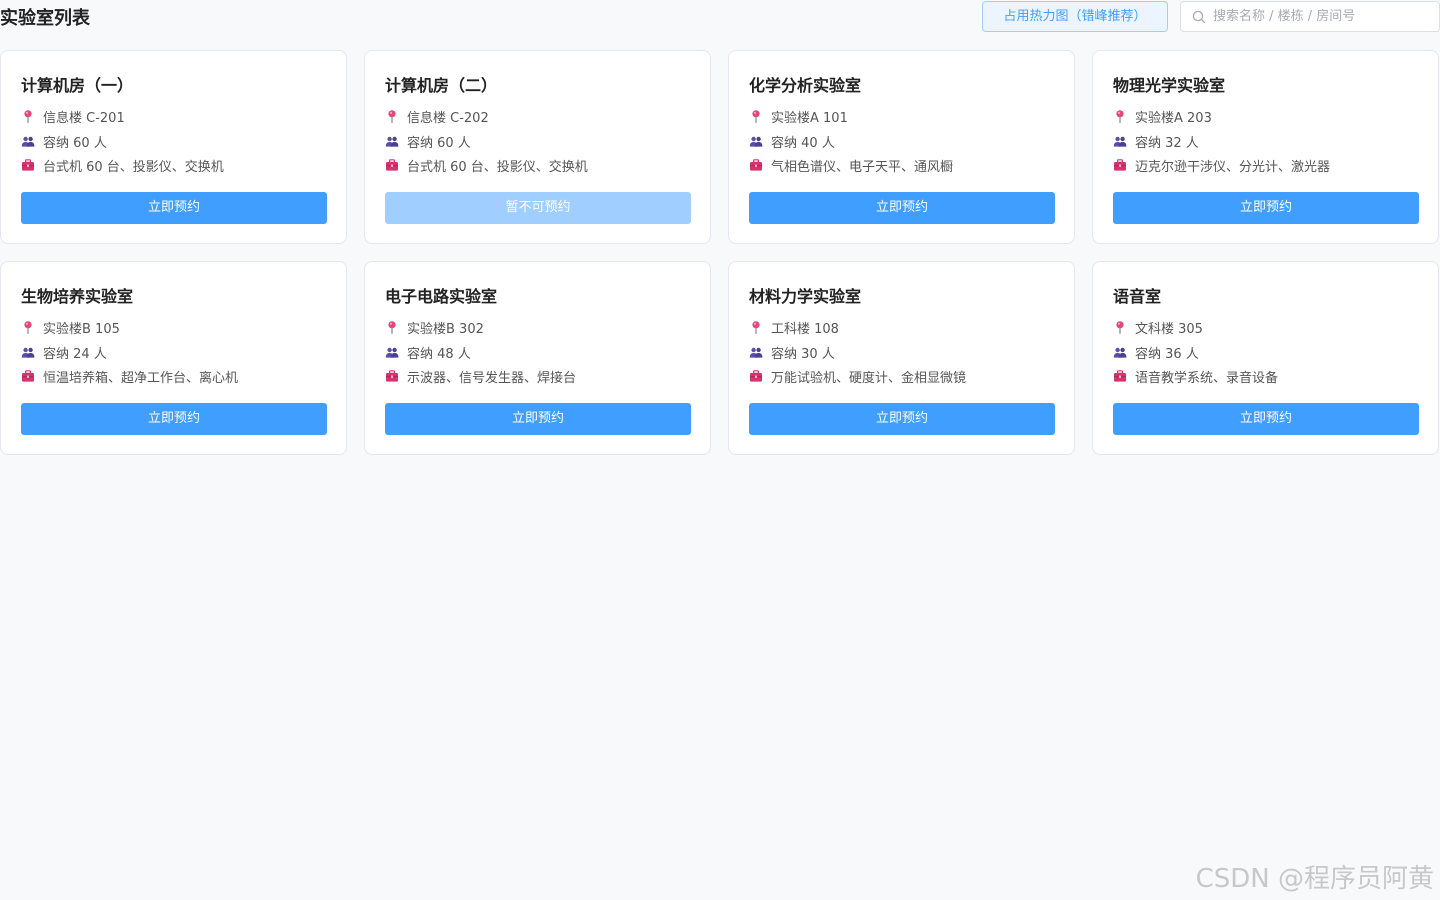 The height and width of the screenshot is (900, 1440). What do you see at coordinates (75, 354) in the screenshot?
I see `lab-capacity: 容纳 24 人` at bounding box center [75, 354].